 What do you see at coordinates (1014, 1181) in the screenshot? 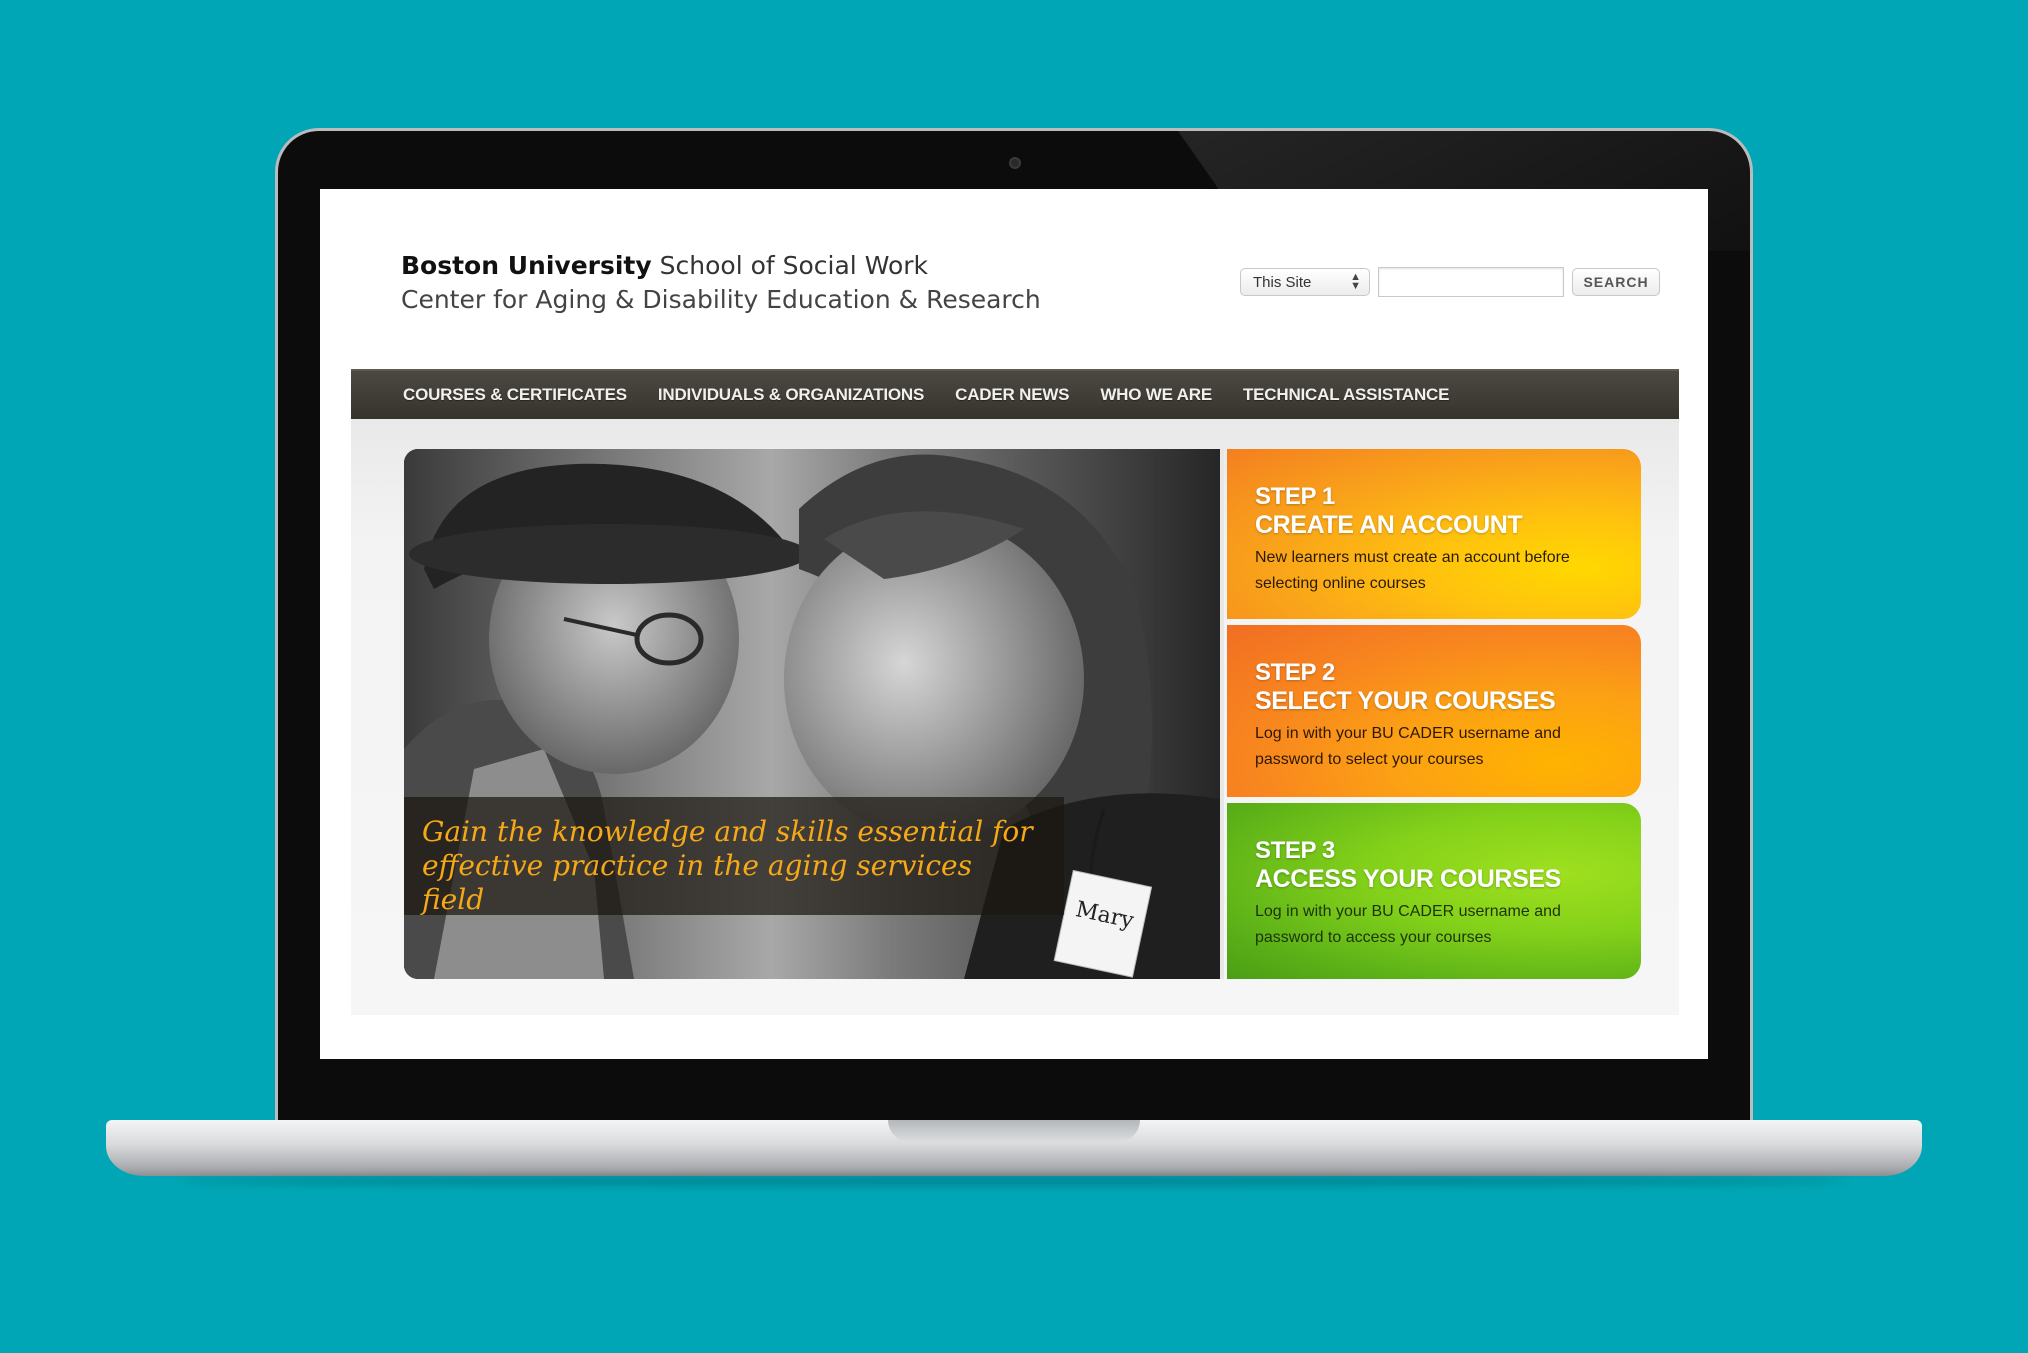
I see `laptop-shadow` at bounding box center [1014, 1181].